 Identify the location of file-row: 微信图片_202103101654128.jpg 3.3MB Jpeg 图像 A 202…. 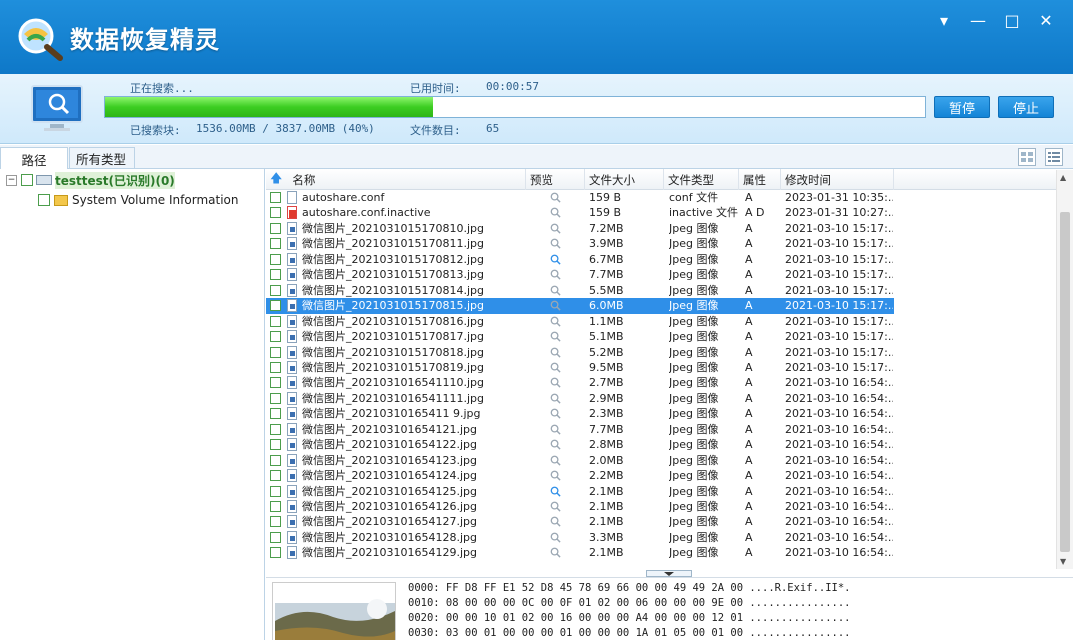
(580, 537).